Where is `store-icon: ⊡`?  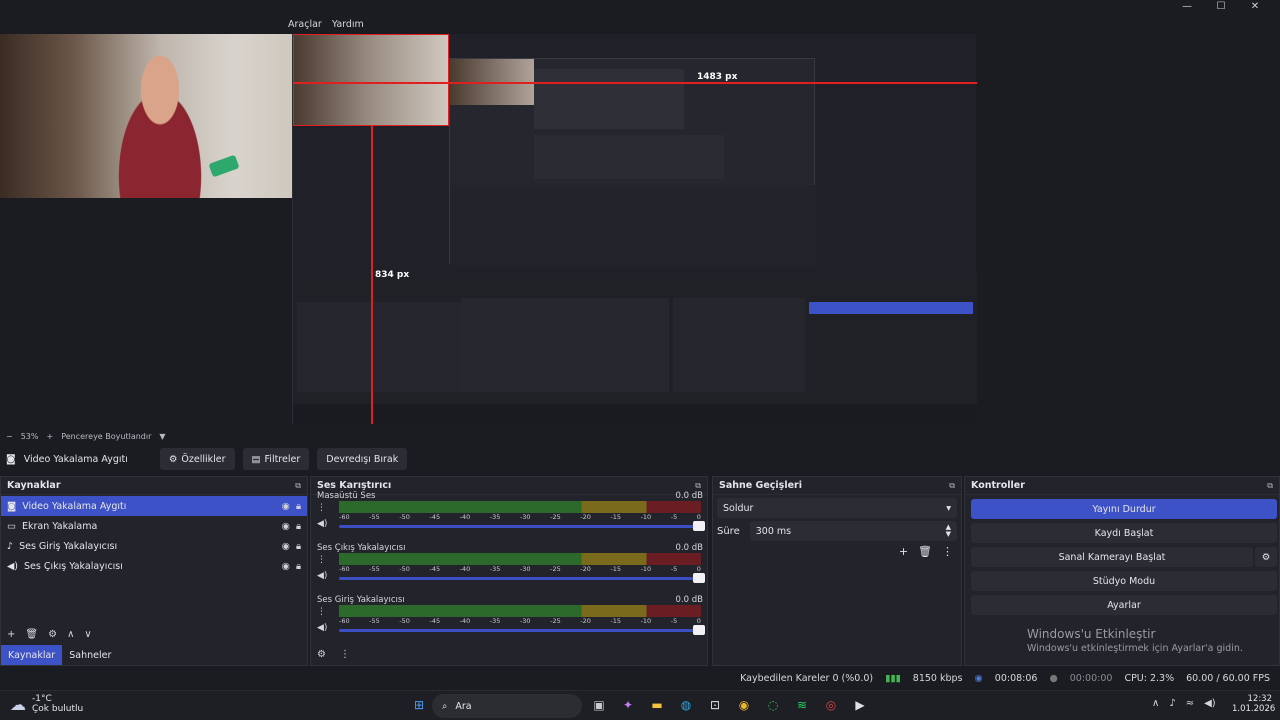 store-icon: ⊡ is located at coordinates (715, 705).